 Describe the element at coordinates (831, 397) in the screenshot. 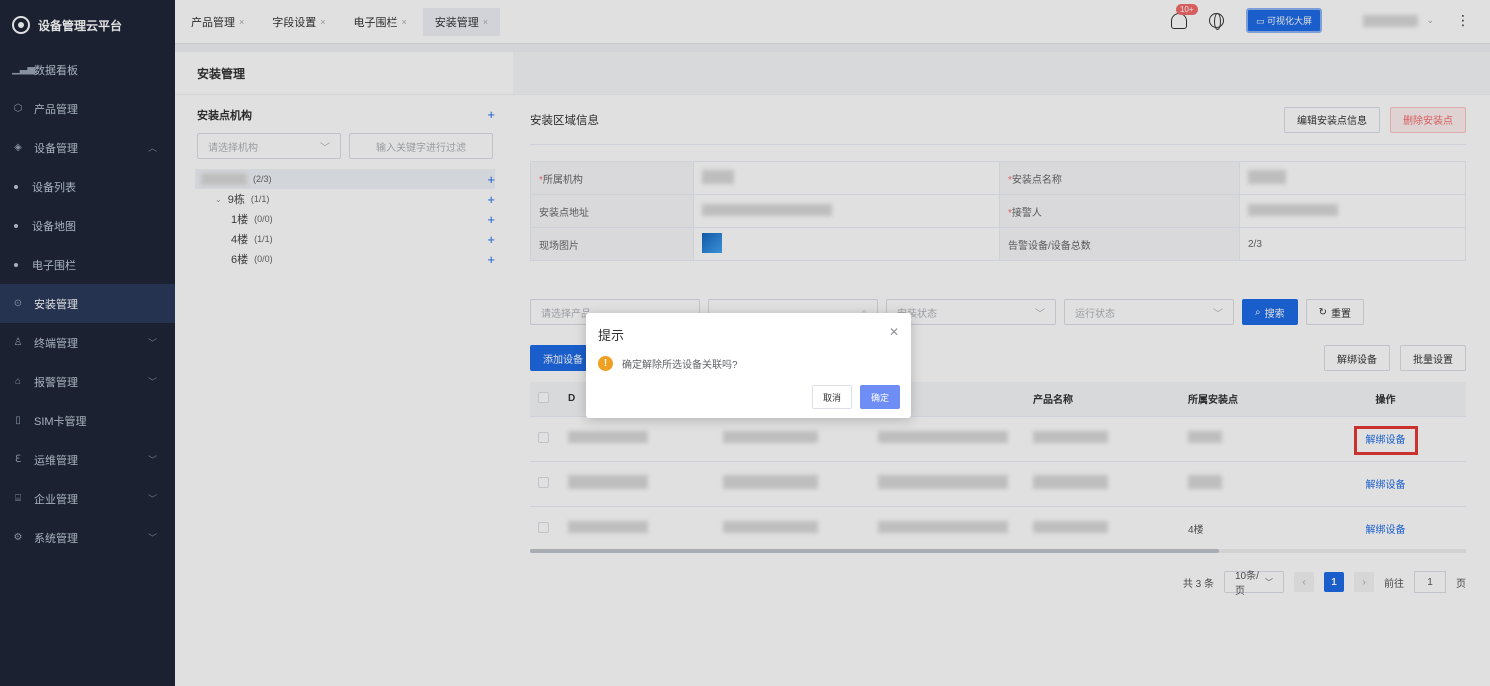

I see `cancel-button: 取消` at that location.